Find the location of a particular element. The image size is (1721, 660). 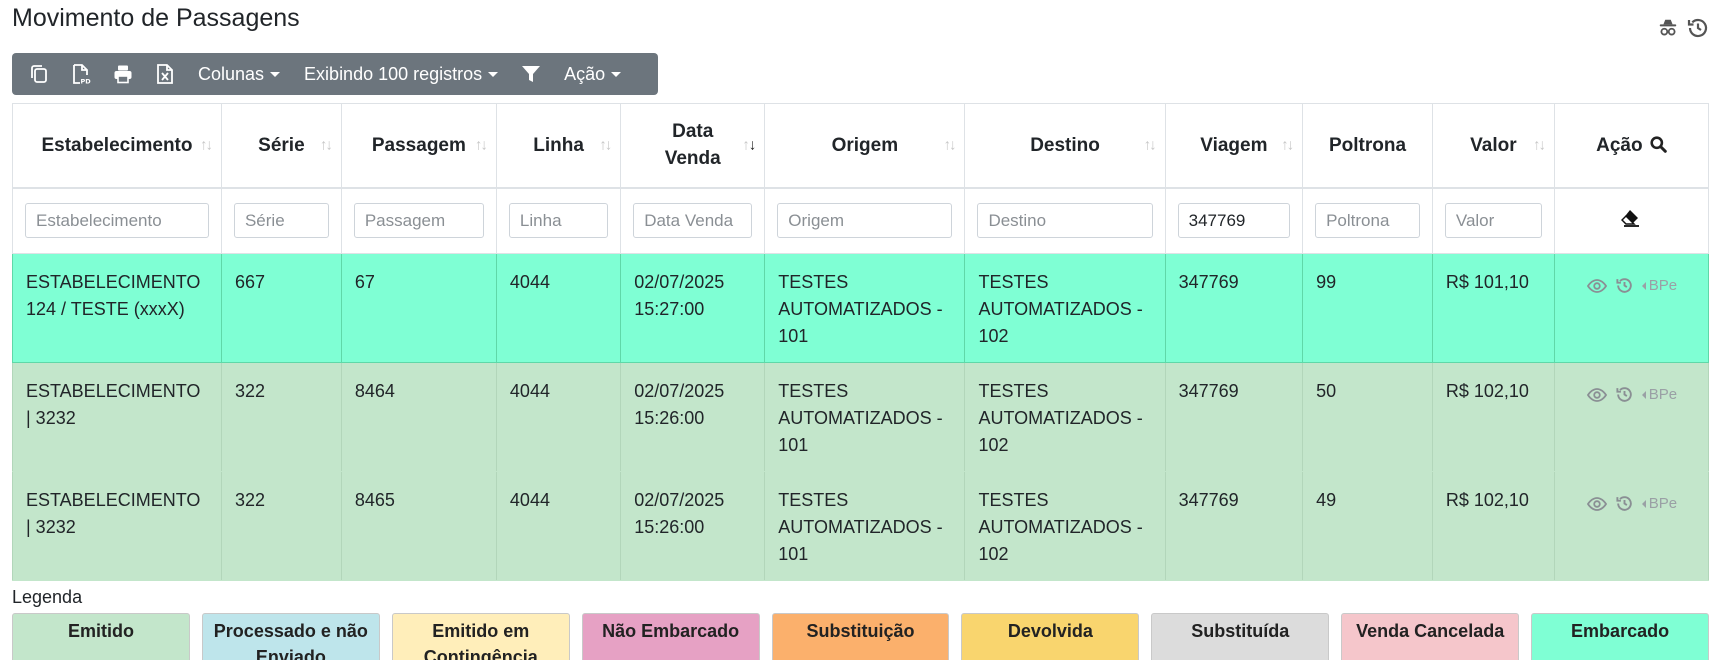

toolbar: PDF Colunas Exibindo 100 registros Ação is located at coordinates (335, 74).